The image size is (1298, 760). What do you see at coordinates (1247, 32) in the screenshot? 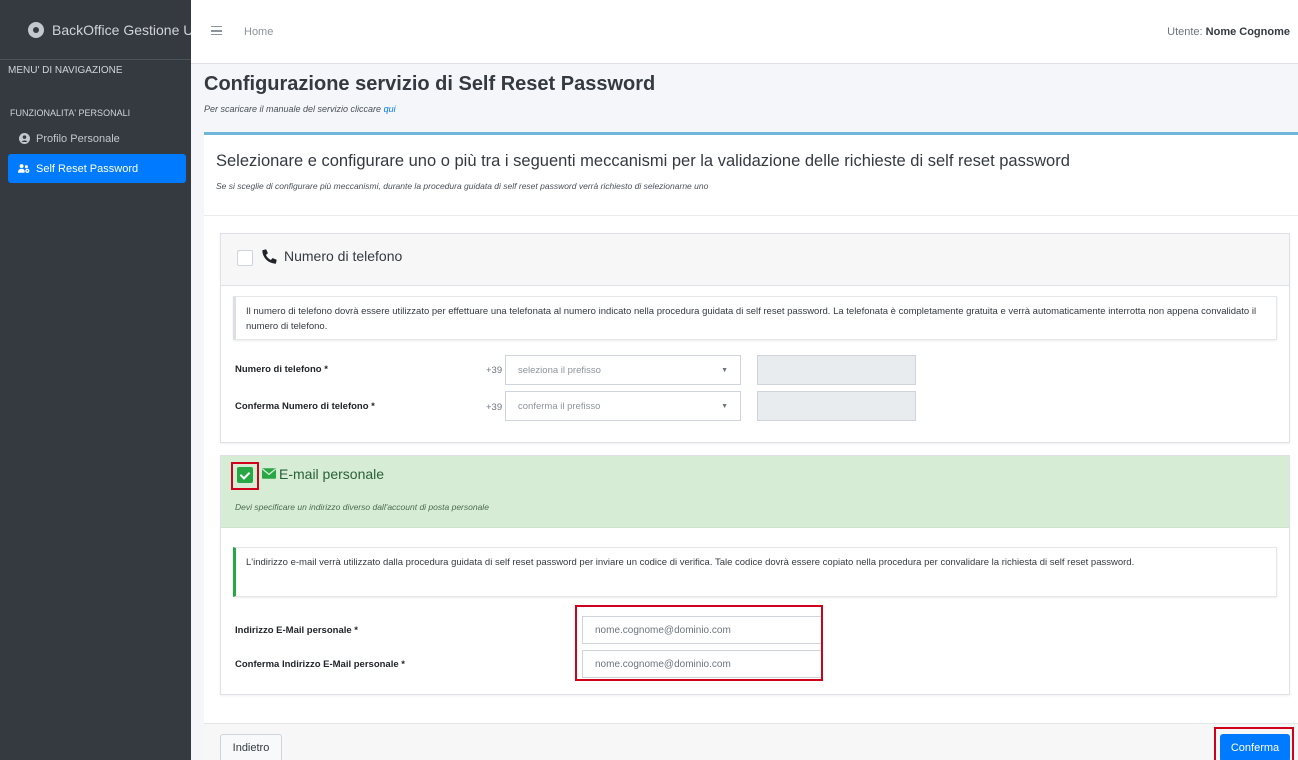
I see `user-name: Nome Cognome` at bounding box center [1247, 32].